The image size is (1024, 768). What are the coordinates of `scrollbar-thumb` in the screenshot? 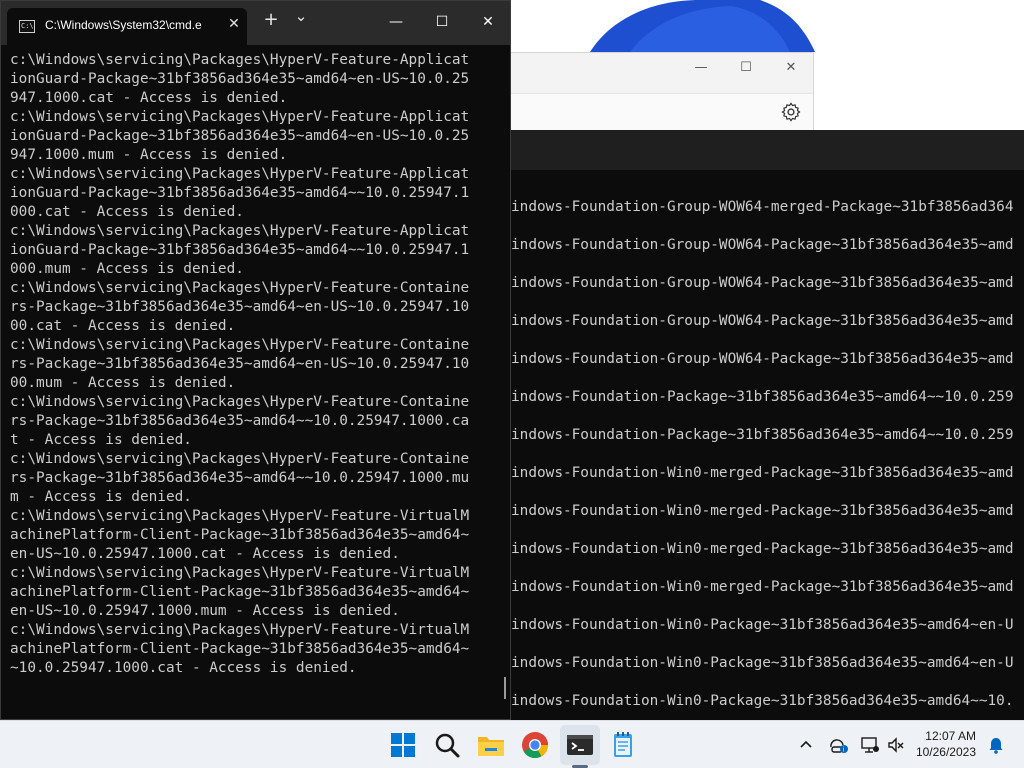 It's located at (505, 688).